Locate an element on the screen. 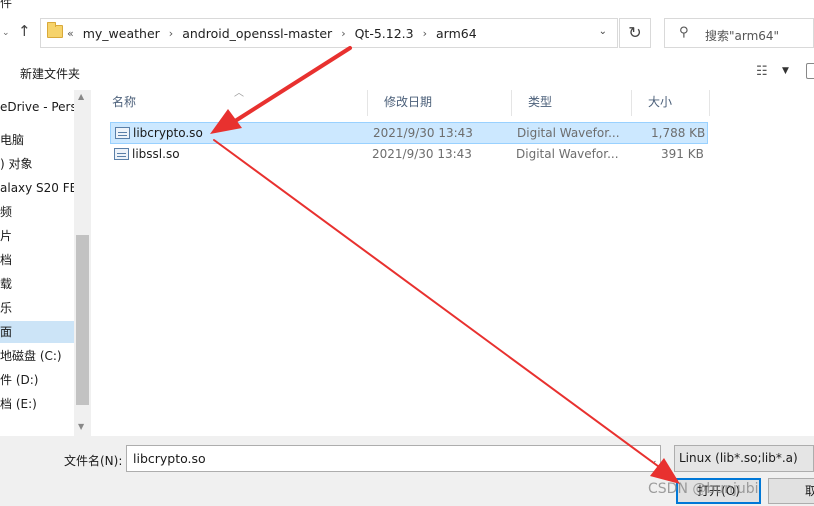 This screenshot has height=506, width=814. file-type-filter: Linux (lib*.so;lib*.a) is located at coordinates (744, 458).